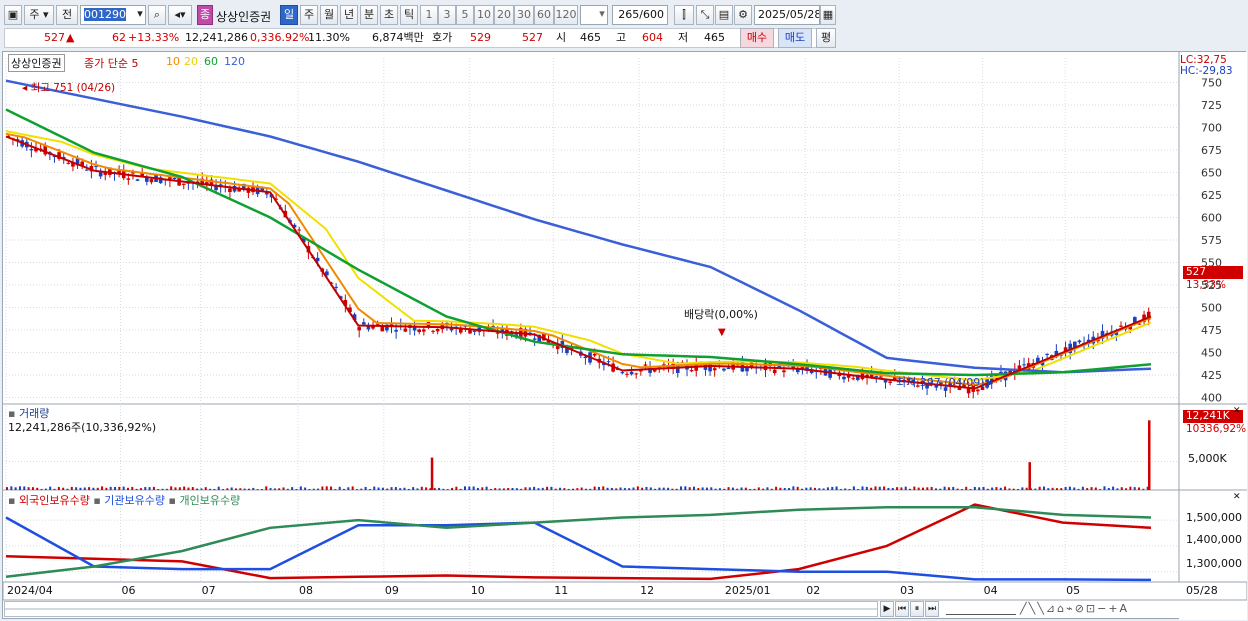 Image resolution: width=1248 pixels, height=621 pixels. Describe the element at coordinates (625, 591) in the screenshot. I see `x-axis-strip` at that location.